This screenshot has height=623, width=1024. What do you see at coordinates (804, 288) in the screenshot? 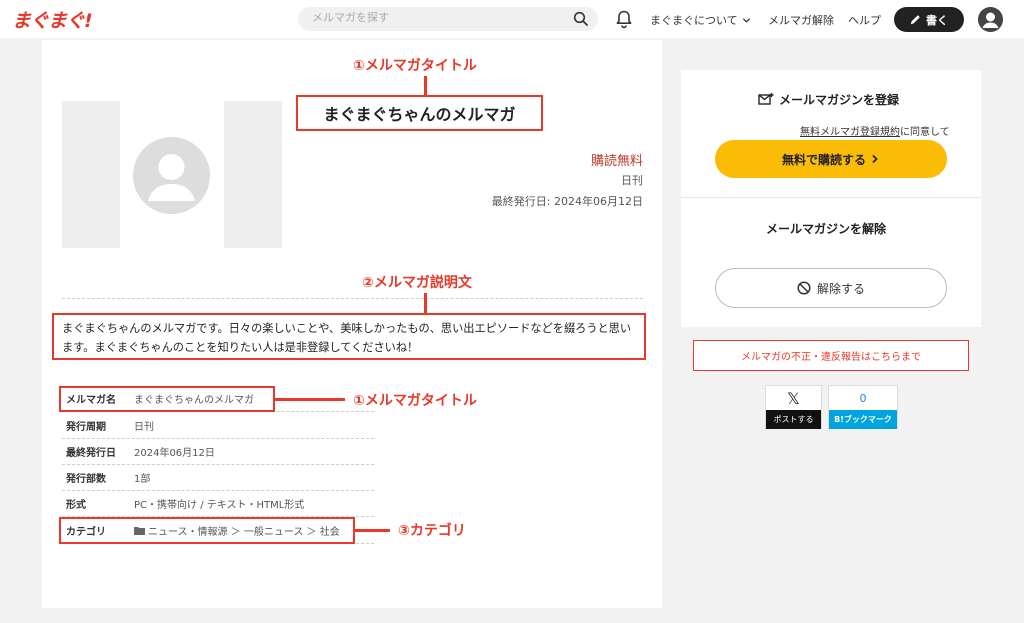
I see `prohibited-icon` at bounding box center [804, 288].